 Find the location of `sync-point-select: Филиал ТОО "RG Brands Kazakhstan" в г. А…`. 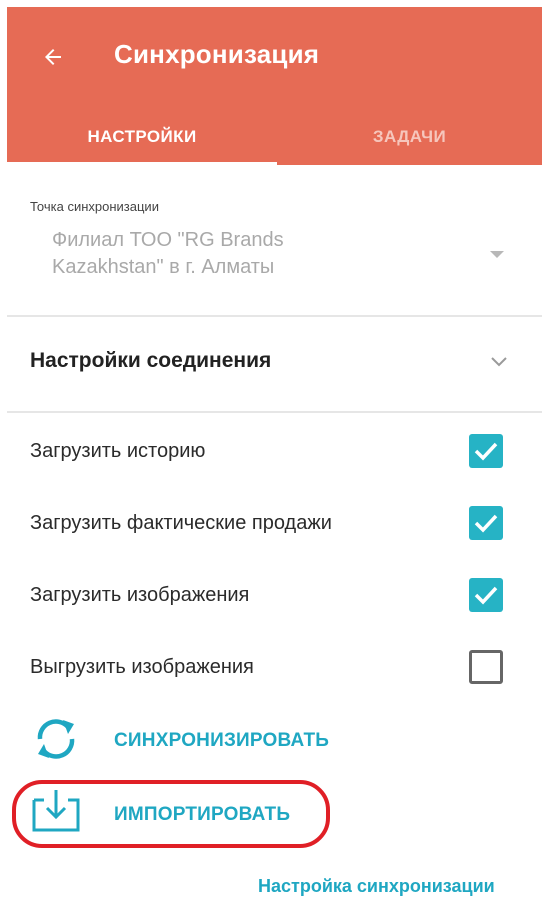

sync-point-select: Филиал ТОО "RG Brands Kazakhstan" в г. А… is located at coordinates (252, 254).